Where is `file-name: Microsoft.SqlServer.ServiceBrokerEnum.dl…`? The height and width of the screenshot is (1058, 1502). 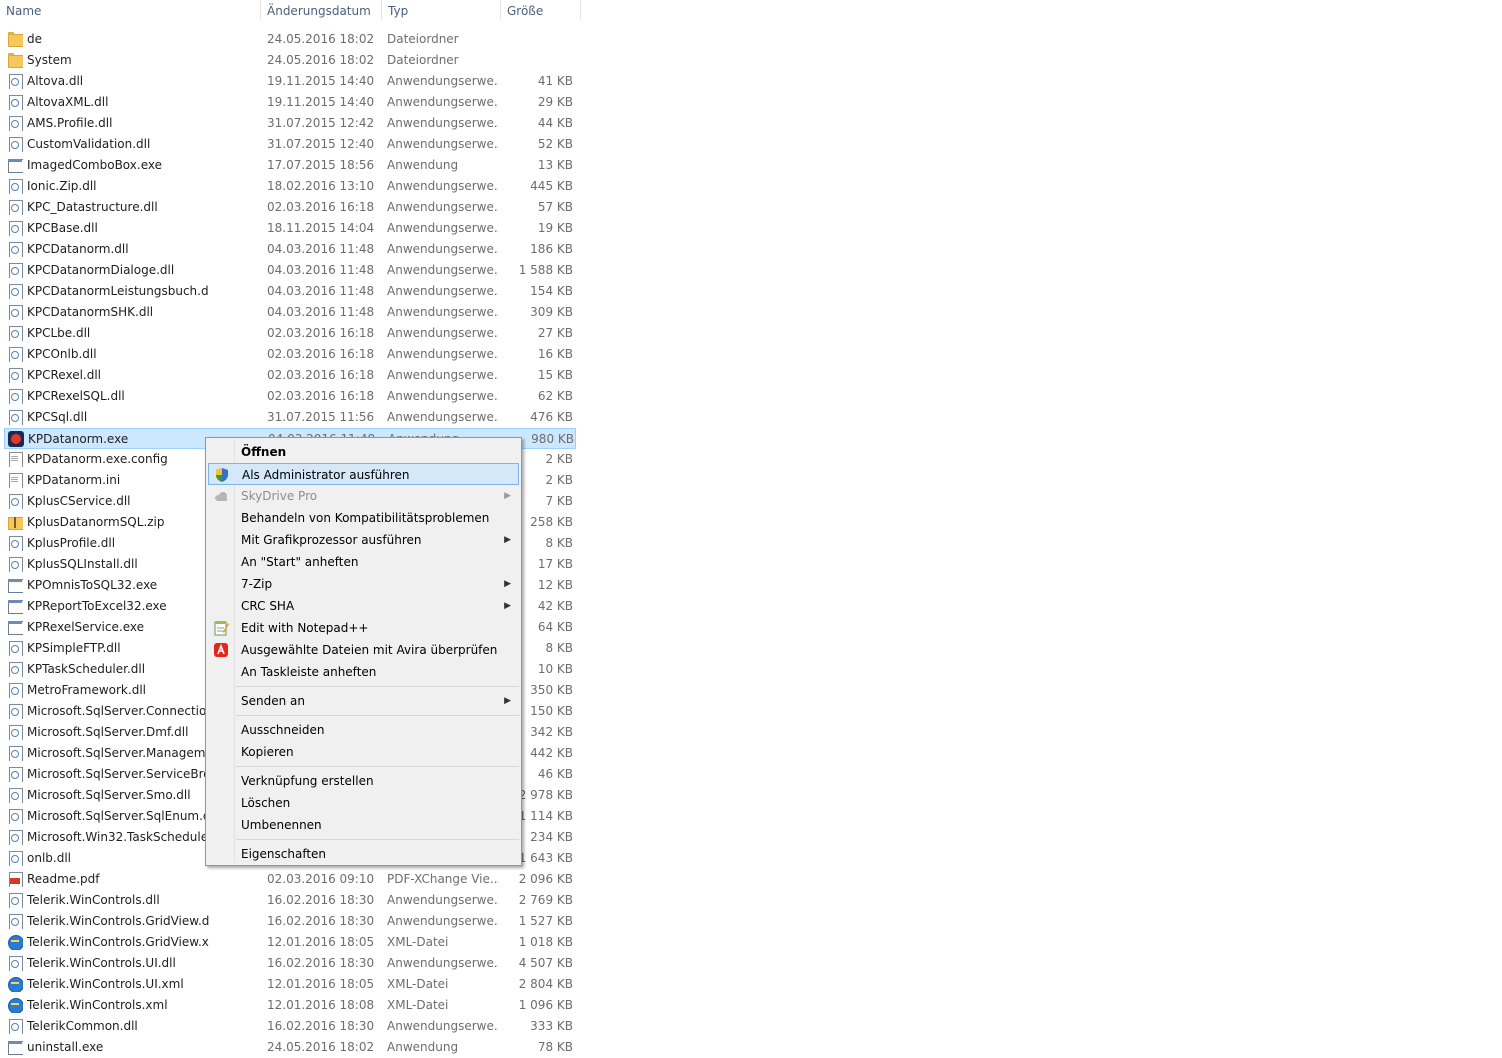 file-name: Microsoft.SqlServer.ServiceBrokerEnum.dl… is located at coordinates (118, 774).